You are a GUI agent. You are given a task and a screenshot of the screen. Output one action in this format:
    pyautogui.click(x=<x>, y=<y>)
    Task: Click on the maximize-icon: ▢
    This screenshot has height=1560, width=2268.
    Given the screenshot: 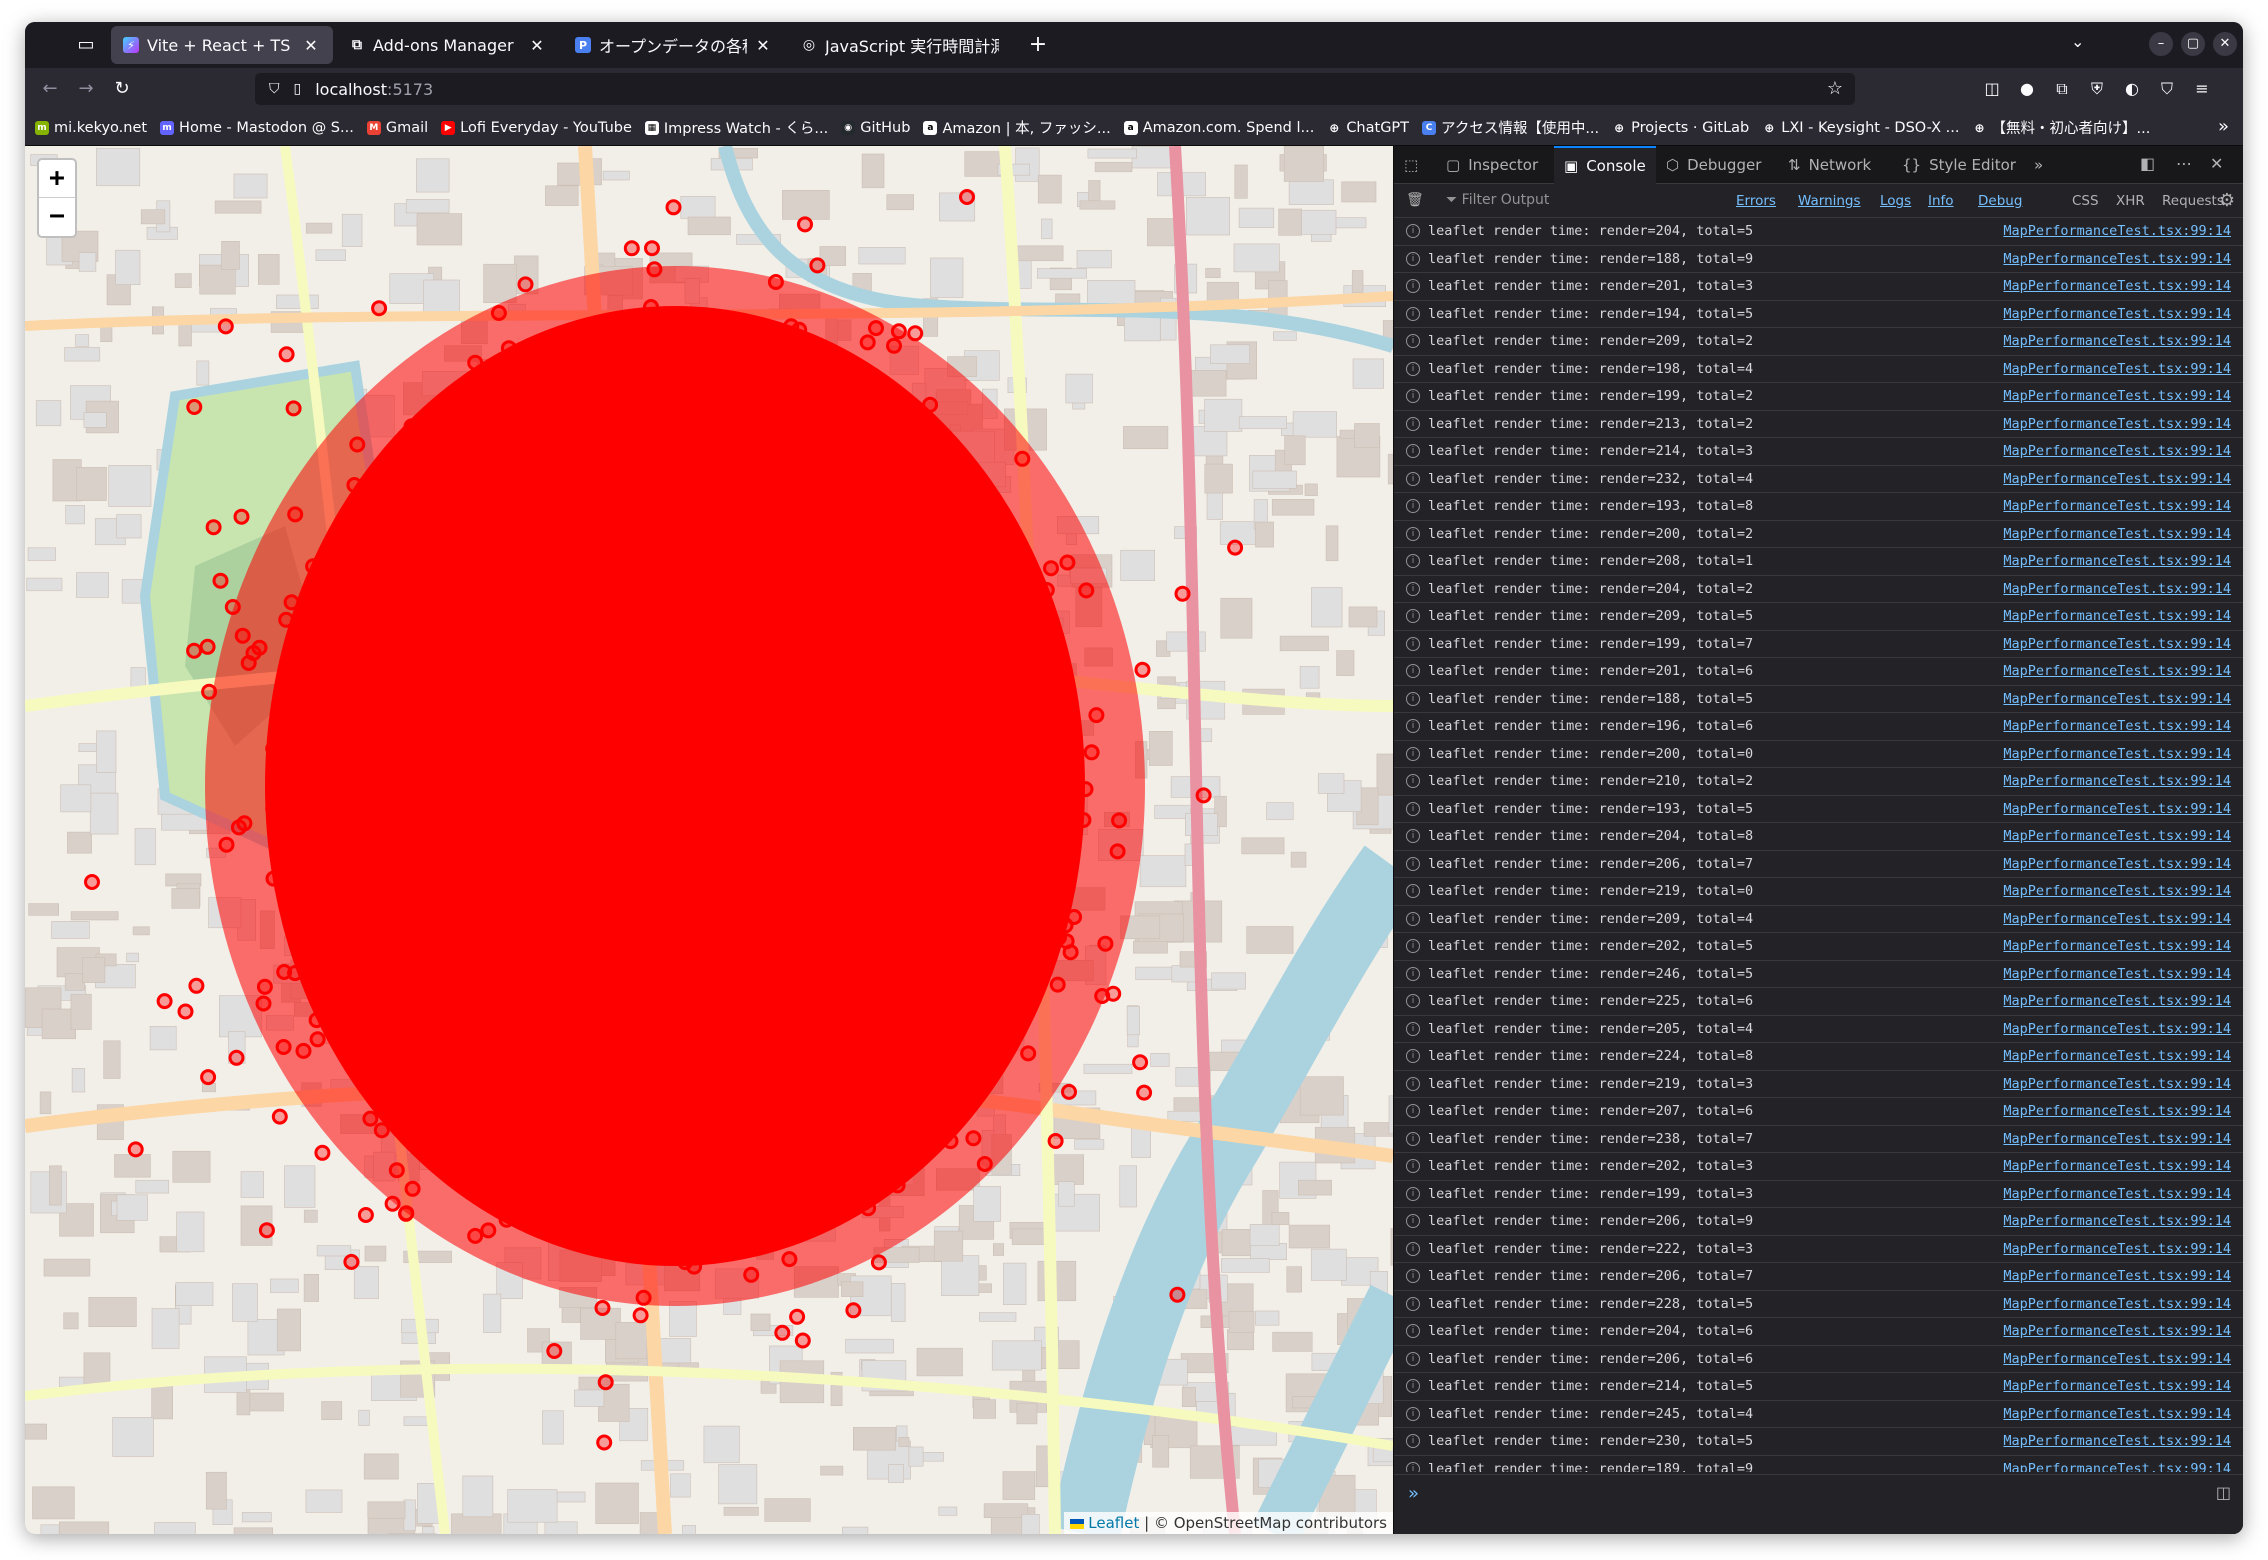 What is the action you would take?
    pyautogui.click(x=2193, y=44)
    